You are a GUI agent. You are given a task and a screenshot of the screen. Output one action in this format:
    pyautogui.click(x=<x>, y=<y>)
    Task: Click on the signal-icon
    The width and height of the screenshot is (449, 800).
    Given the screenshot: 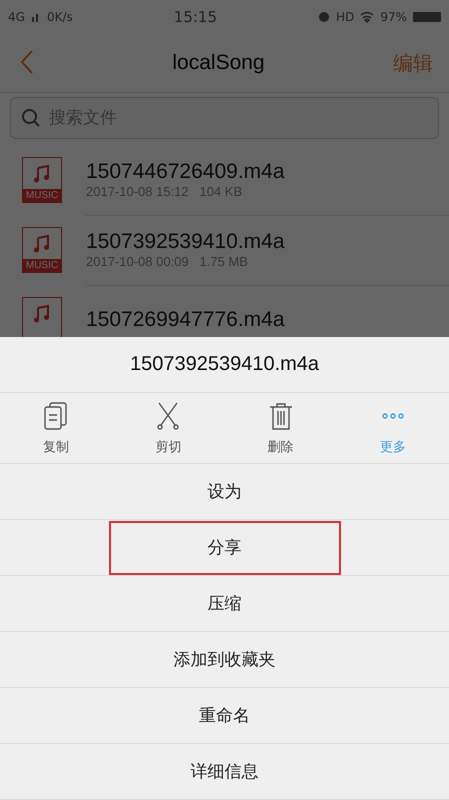 What is the action you would take?
    pyautogui.click(x=35, y=17)
    